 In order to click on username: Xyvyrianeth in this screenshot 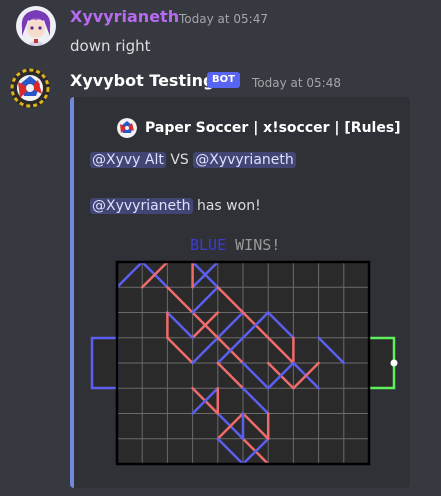, I will do `click(124, 16)`.